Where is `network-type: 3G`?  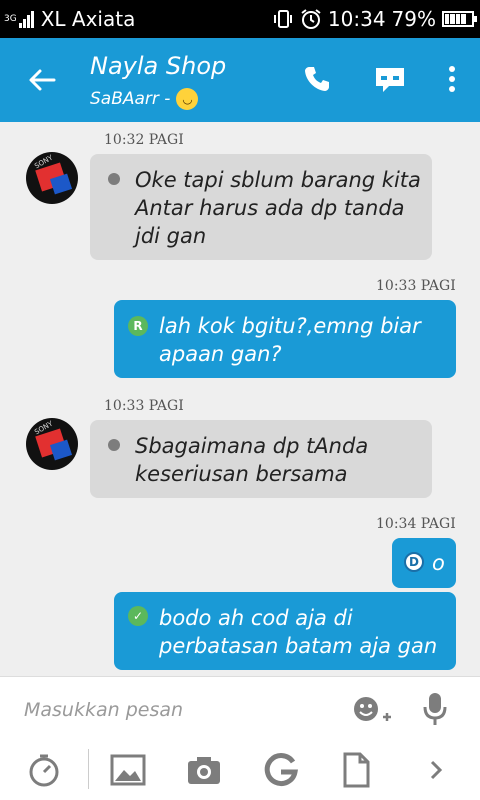 network-type: 3G is located at coordinates (10, 18).